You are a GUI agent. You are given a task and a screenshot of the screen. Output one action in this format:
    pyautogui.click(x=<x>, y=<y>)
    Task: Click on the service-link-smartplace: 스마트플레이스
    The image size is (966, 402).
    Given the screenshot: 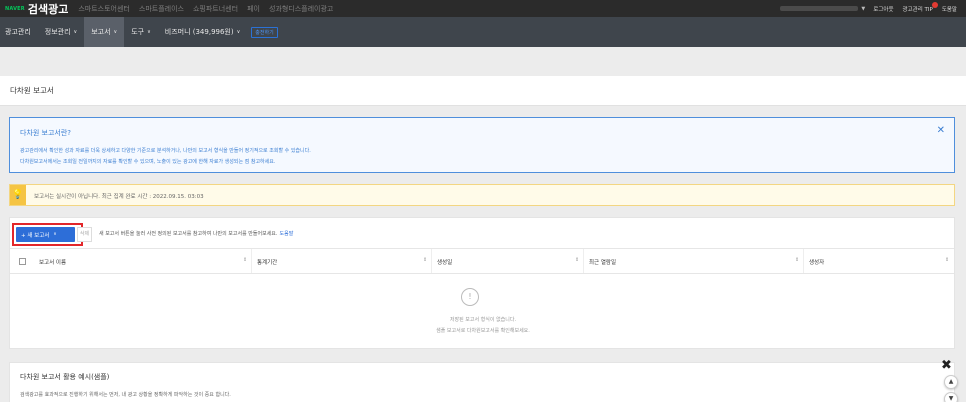 What is the action you would take?
    pyautogui.click(x=161, y=9)
    